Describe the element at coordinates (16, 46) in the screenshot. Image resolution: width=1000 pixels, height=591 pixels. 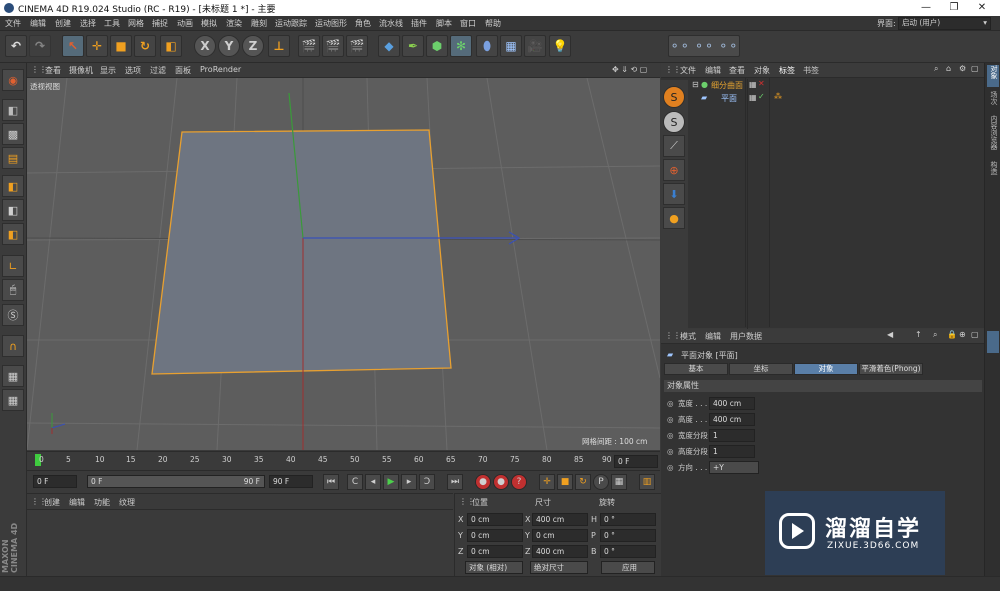
I see `undo-button: ↶` at that location.